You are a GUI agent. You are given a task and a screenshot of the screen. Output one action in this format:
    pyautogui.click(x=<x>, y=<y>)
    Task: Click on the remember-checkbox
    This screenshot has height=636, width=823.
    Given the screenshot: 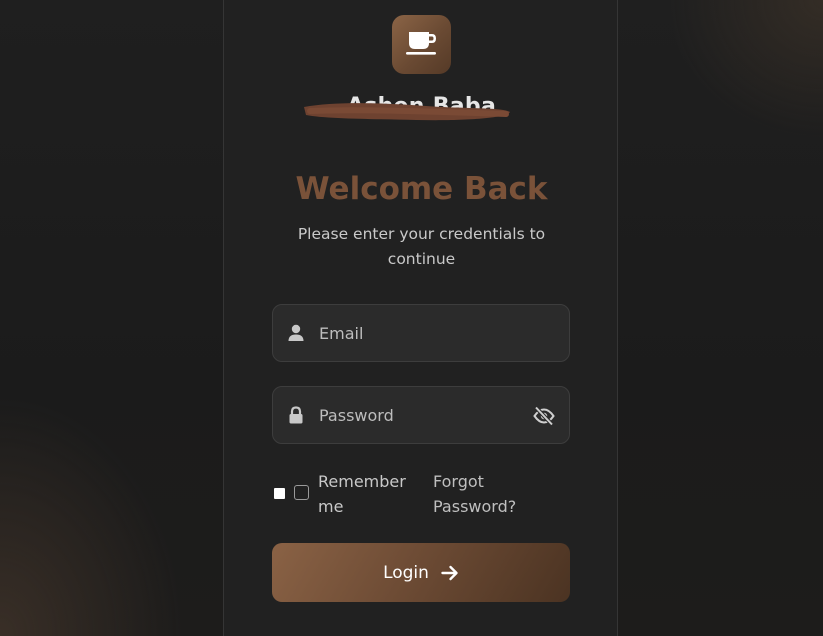 What is the action you would take?
    pyautogui.click(x=301, y=492)
    